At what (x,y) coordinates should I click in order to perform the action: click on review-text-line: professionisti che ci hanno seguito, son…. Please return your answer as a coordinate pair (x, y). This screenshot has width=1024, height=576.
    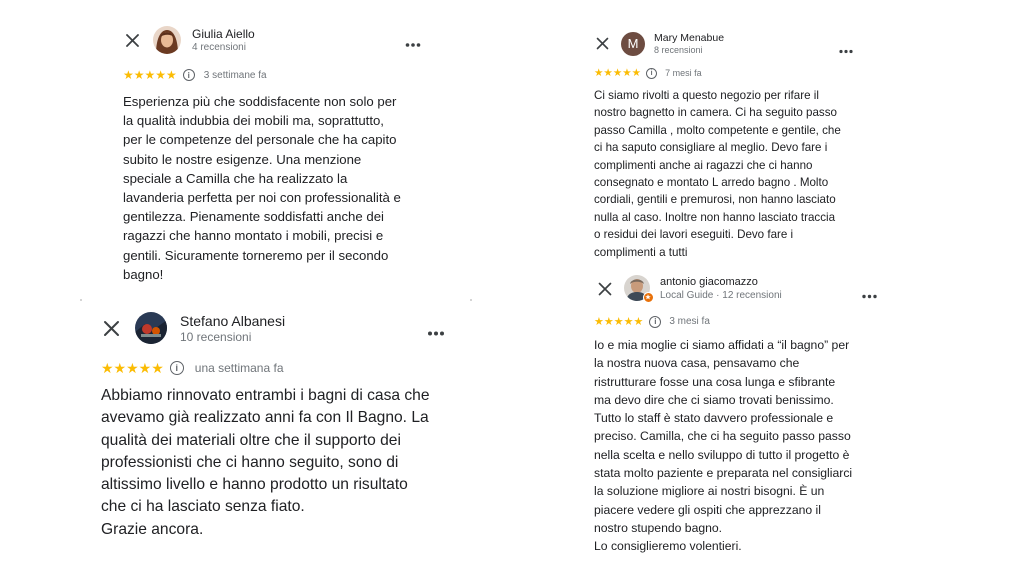
    Looking at the image, I should click on (250, 462).